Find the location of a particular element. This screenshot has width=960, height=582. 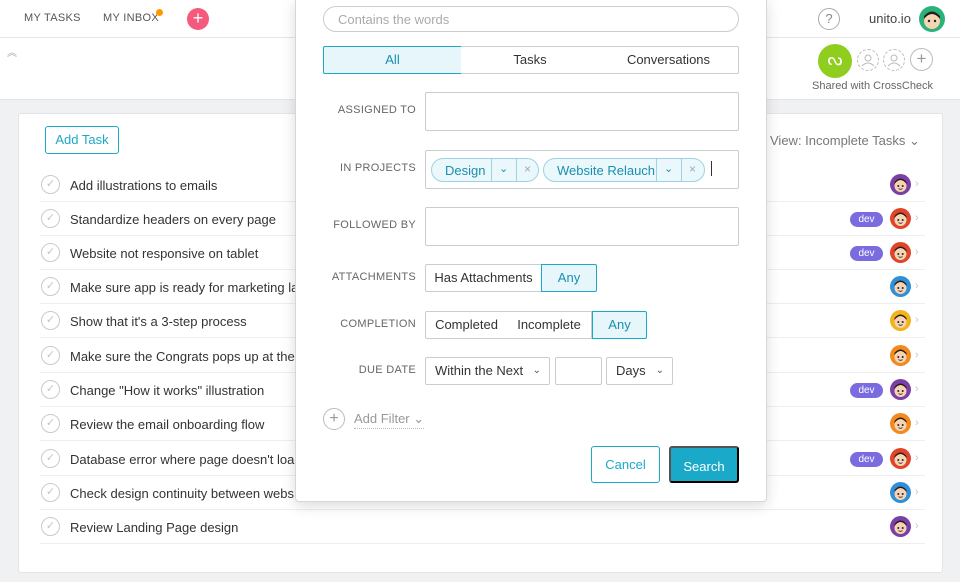

task-title: Review Landing Page design is located at coordinates (154, 527).